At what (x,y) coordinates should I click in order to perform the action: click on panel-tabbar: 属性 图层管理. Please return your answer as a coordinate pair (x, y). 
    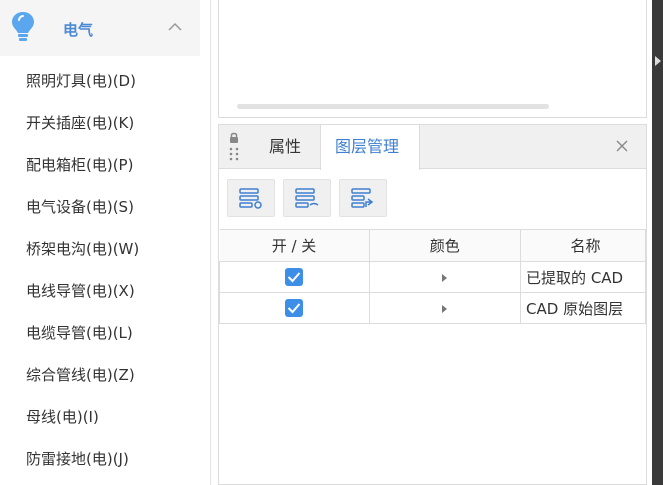
    Looking at the image, I should click on (432, 147).